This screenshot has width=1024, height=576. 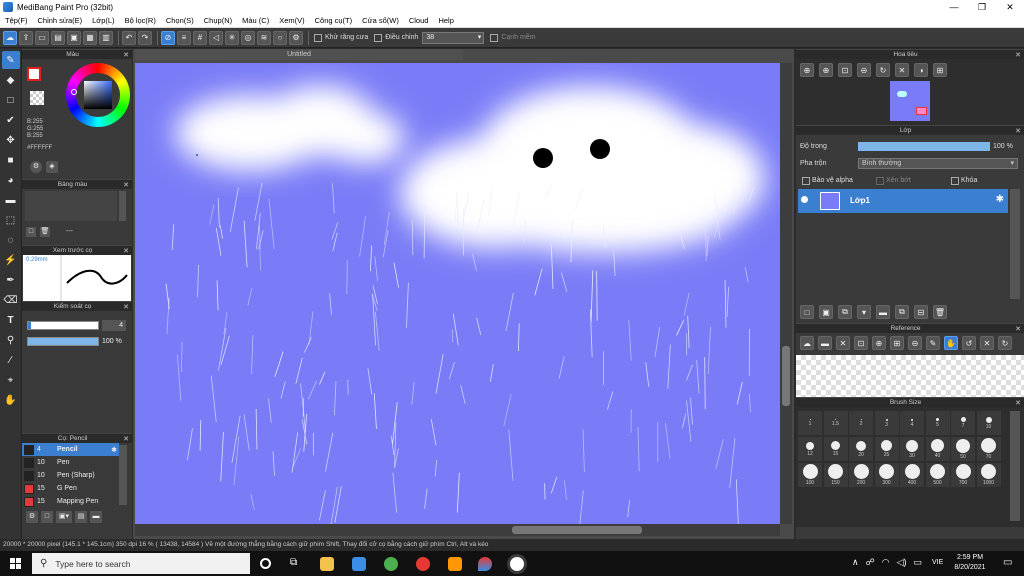 What do you see at coordinates (825, 343) in the screenshot?
I see `open-folder-icon: ▬` at bounding box center [825, 343].